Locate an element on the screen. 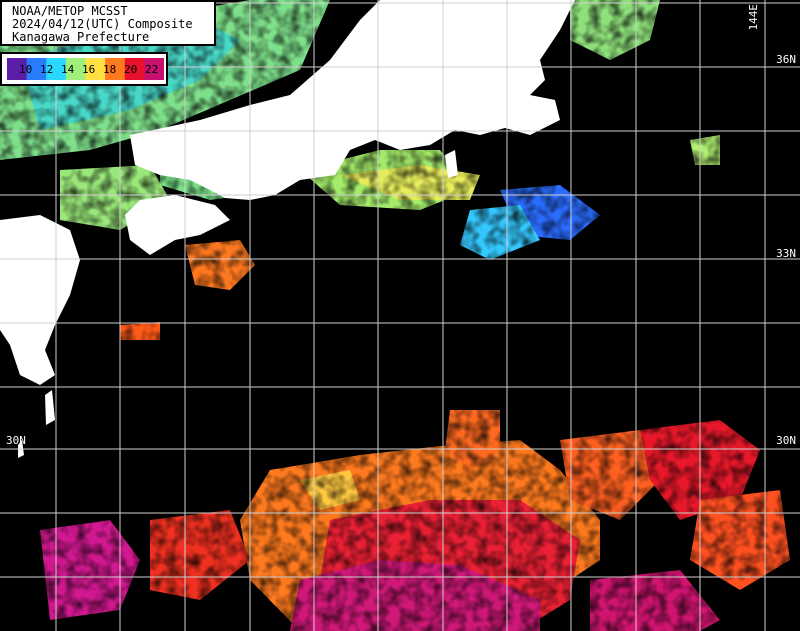  lon-label-144e: 144E is located at coordinates (753, 17).